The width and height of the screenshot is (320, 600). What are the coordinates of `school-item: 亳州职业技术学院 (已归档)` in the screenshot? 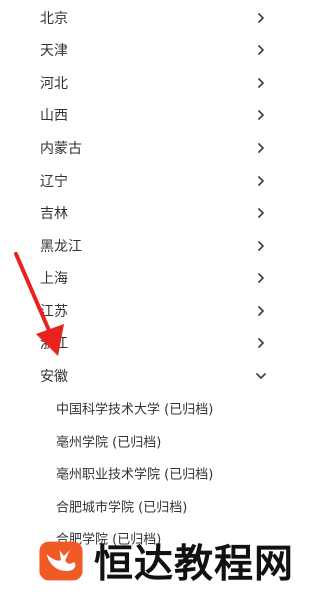 It's located at (150, 473).